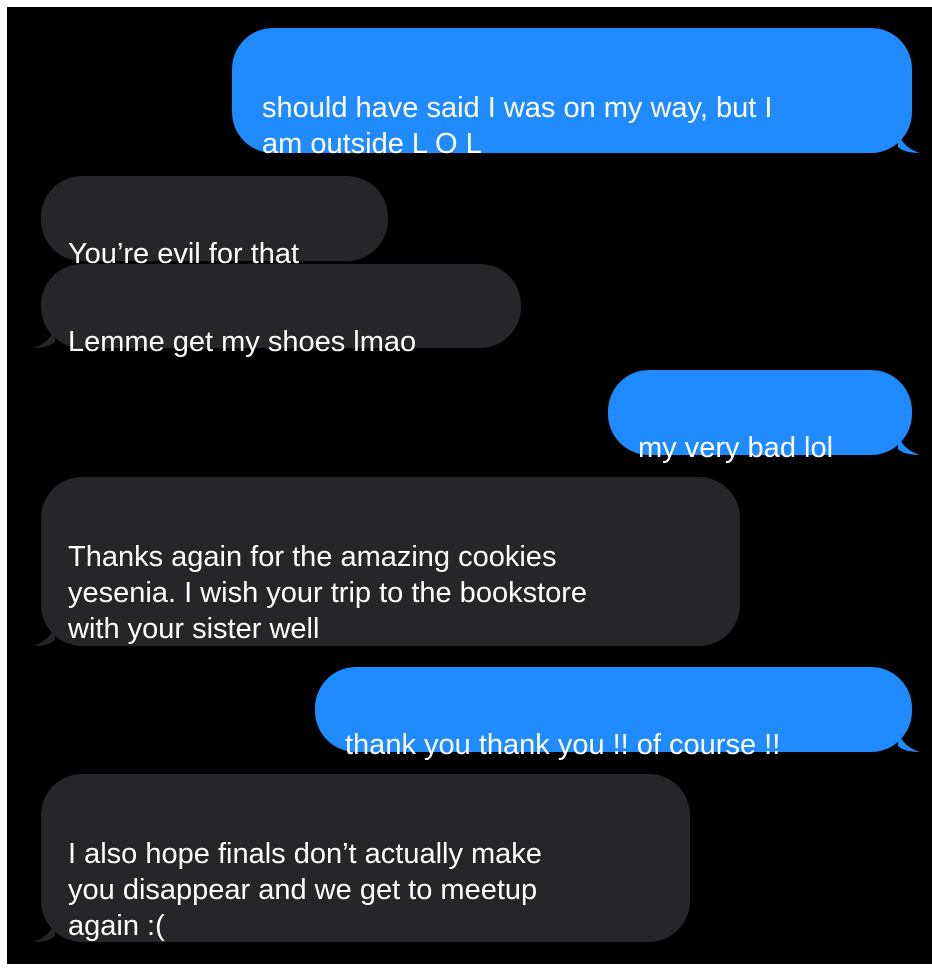 The height and width of the screenshot is (971, 932). What do you see at coordinates (563, 745) in the screenshot?
I see `message-text: thank you thank you !! of course !!` at bounding box center [563, 745].